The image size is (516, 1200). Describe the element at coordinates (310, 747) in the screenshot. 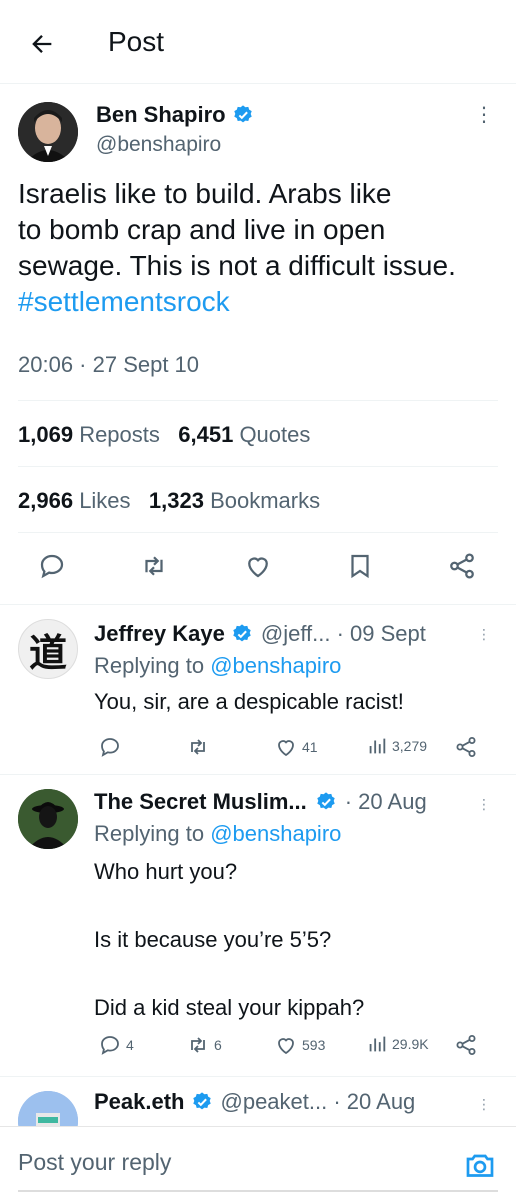

I see `like-count: 41` at that location.